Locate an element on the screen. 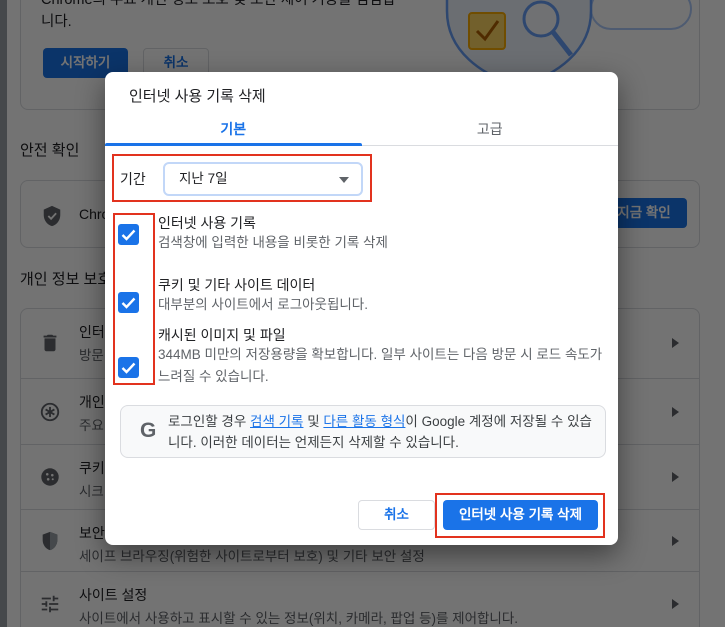  checkbox-title: 인터넷 사용 기록 is located at coordinates (207, 223).